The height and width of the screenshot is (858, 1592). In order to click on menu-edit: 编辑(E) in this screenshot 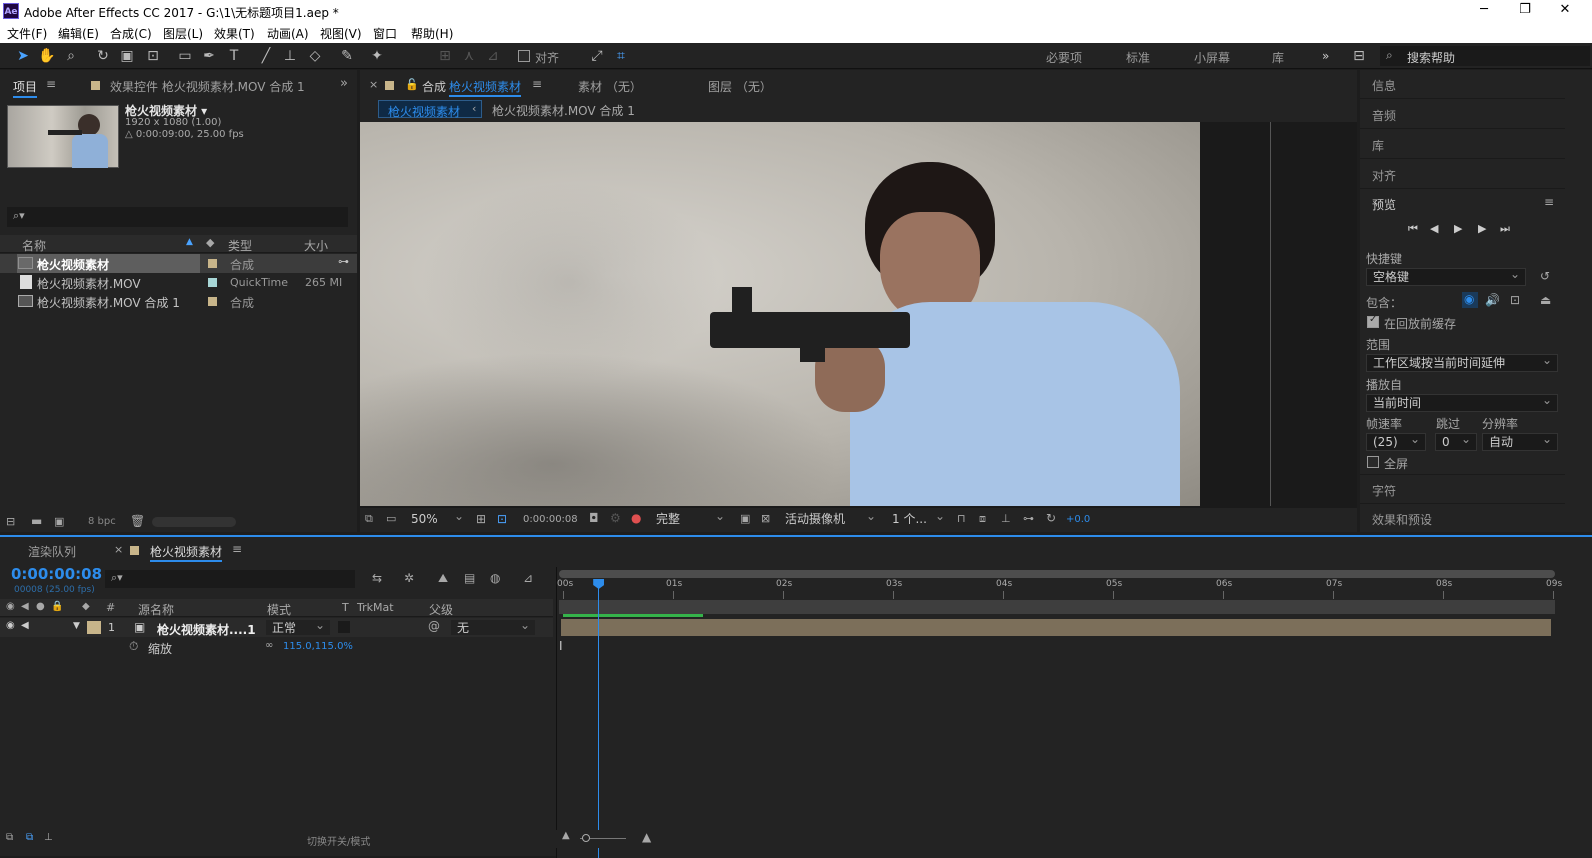, I will do `click(78, 33)`.